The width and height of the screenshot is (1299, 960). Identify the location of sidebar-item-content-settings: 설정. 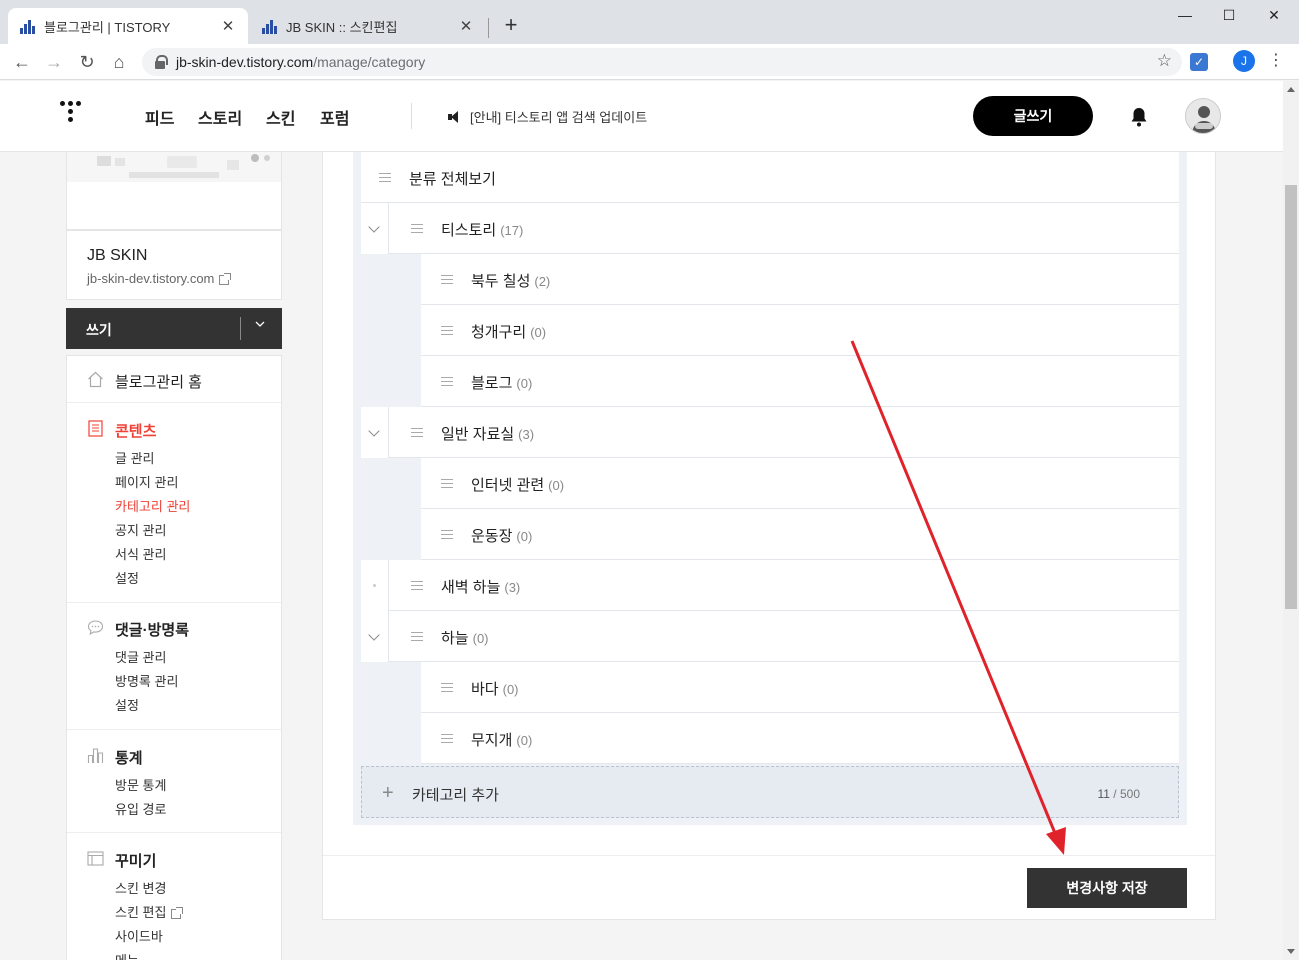
(127, 577).